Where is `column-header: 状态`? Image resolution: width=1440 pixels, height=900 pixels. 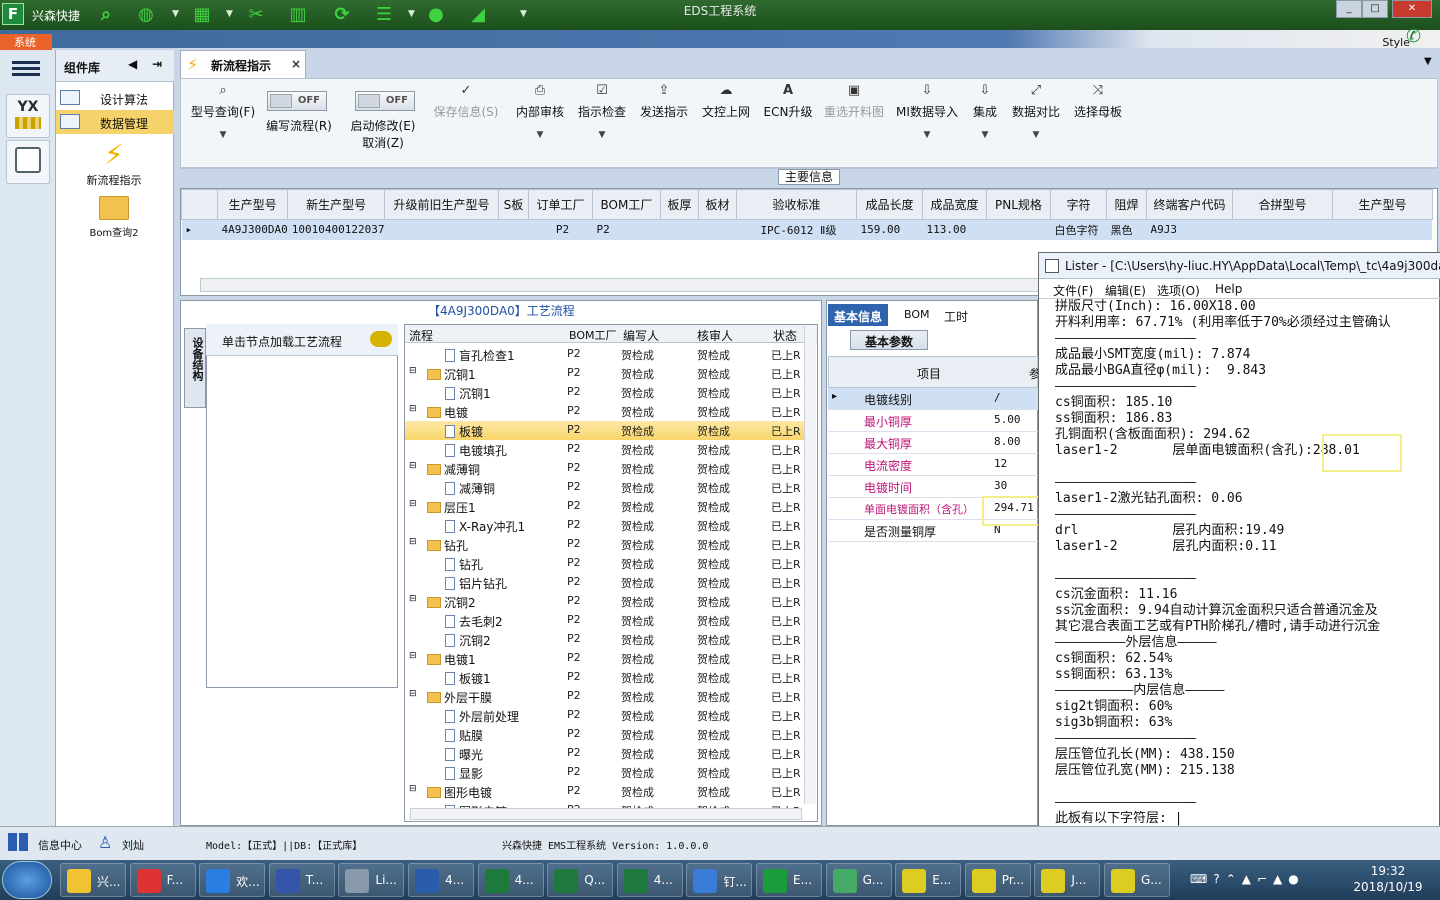 column-header: 状态 is located at coordinates (785, 335).